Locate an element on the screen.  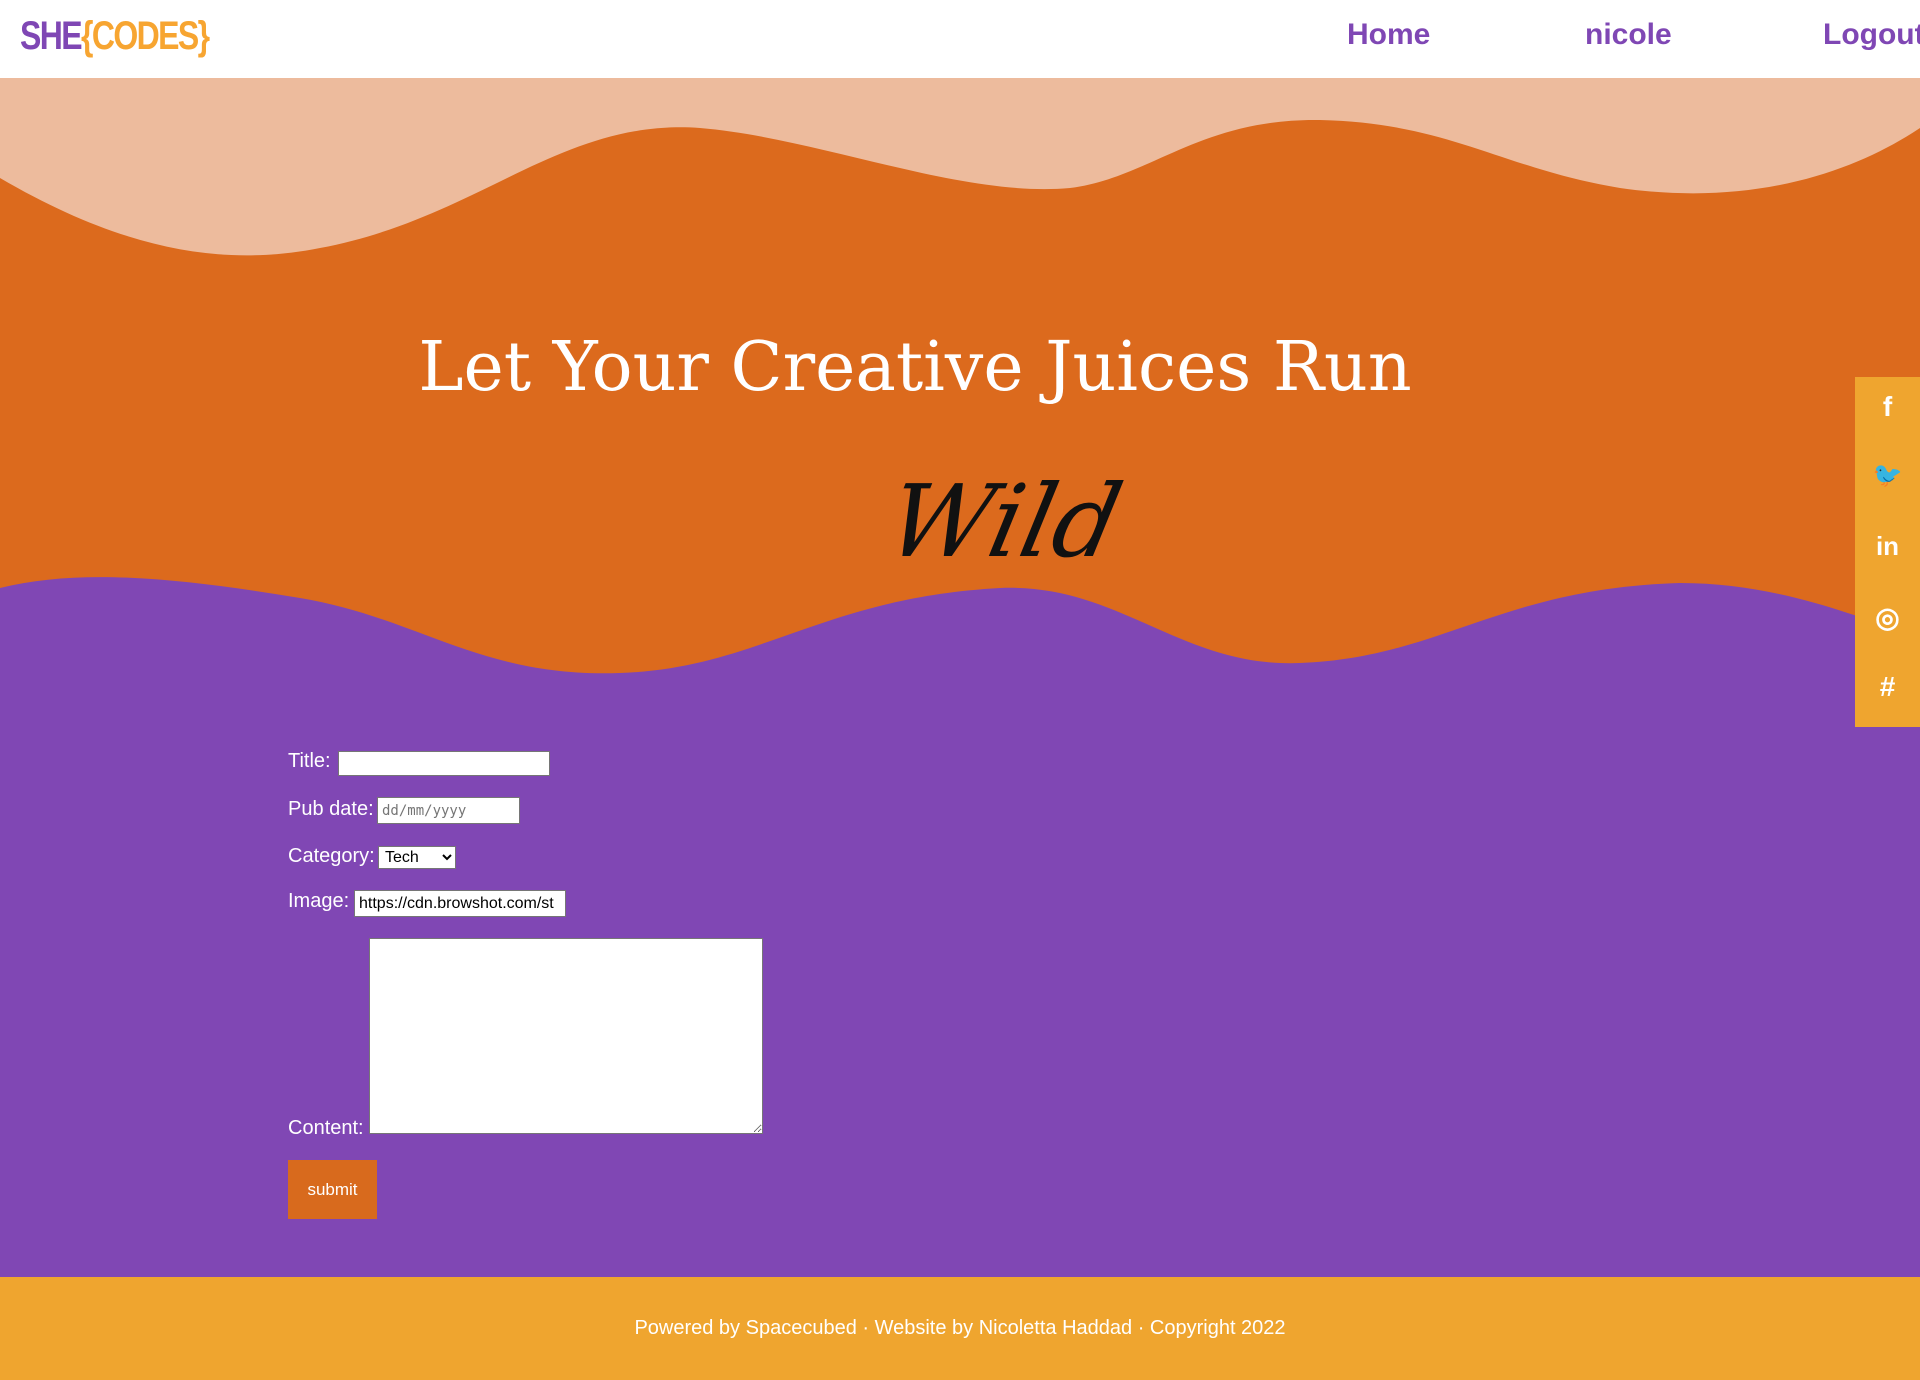
instagram-icon: ◎ is located at coordinates (1887, 617).